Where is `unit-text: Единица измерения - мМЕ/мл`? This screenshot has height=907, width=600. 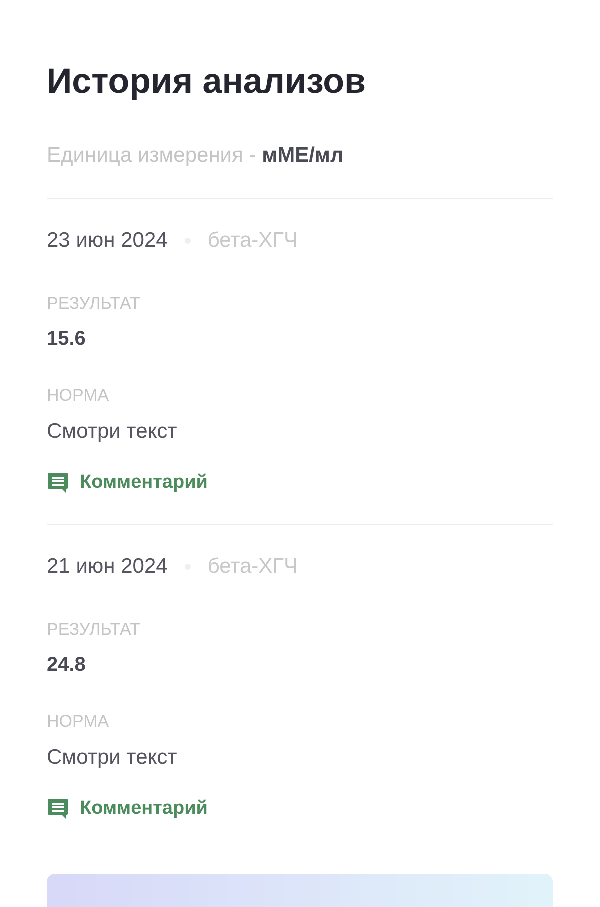
unit-text: Единица измерения - мМЕ/мл is located at coordinates (195, 155).